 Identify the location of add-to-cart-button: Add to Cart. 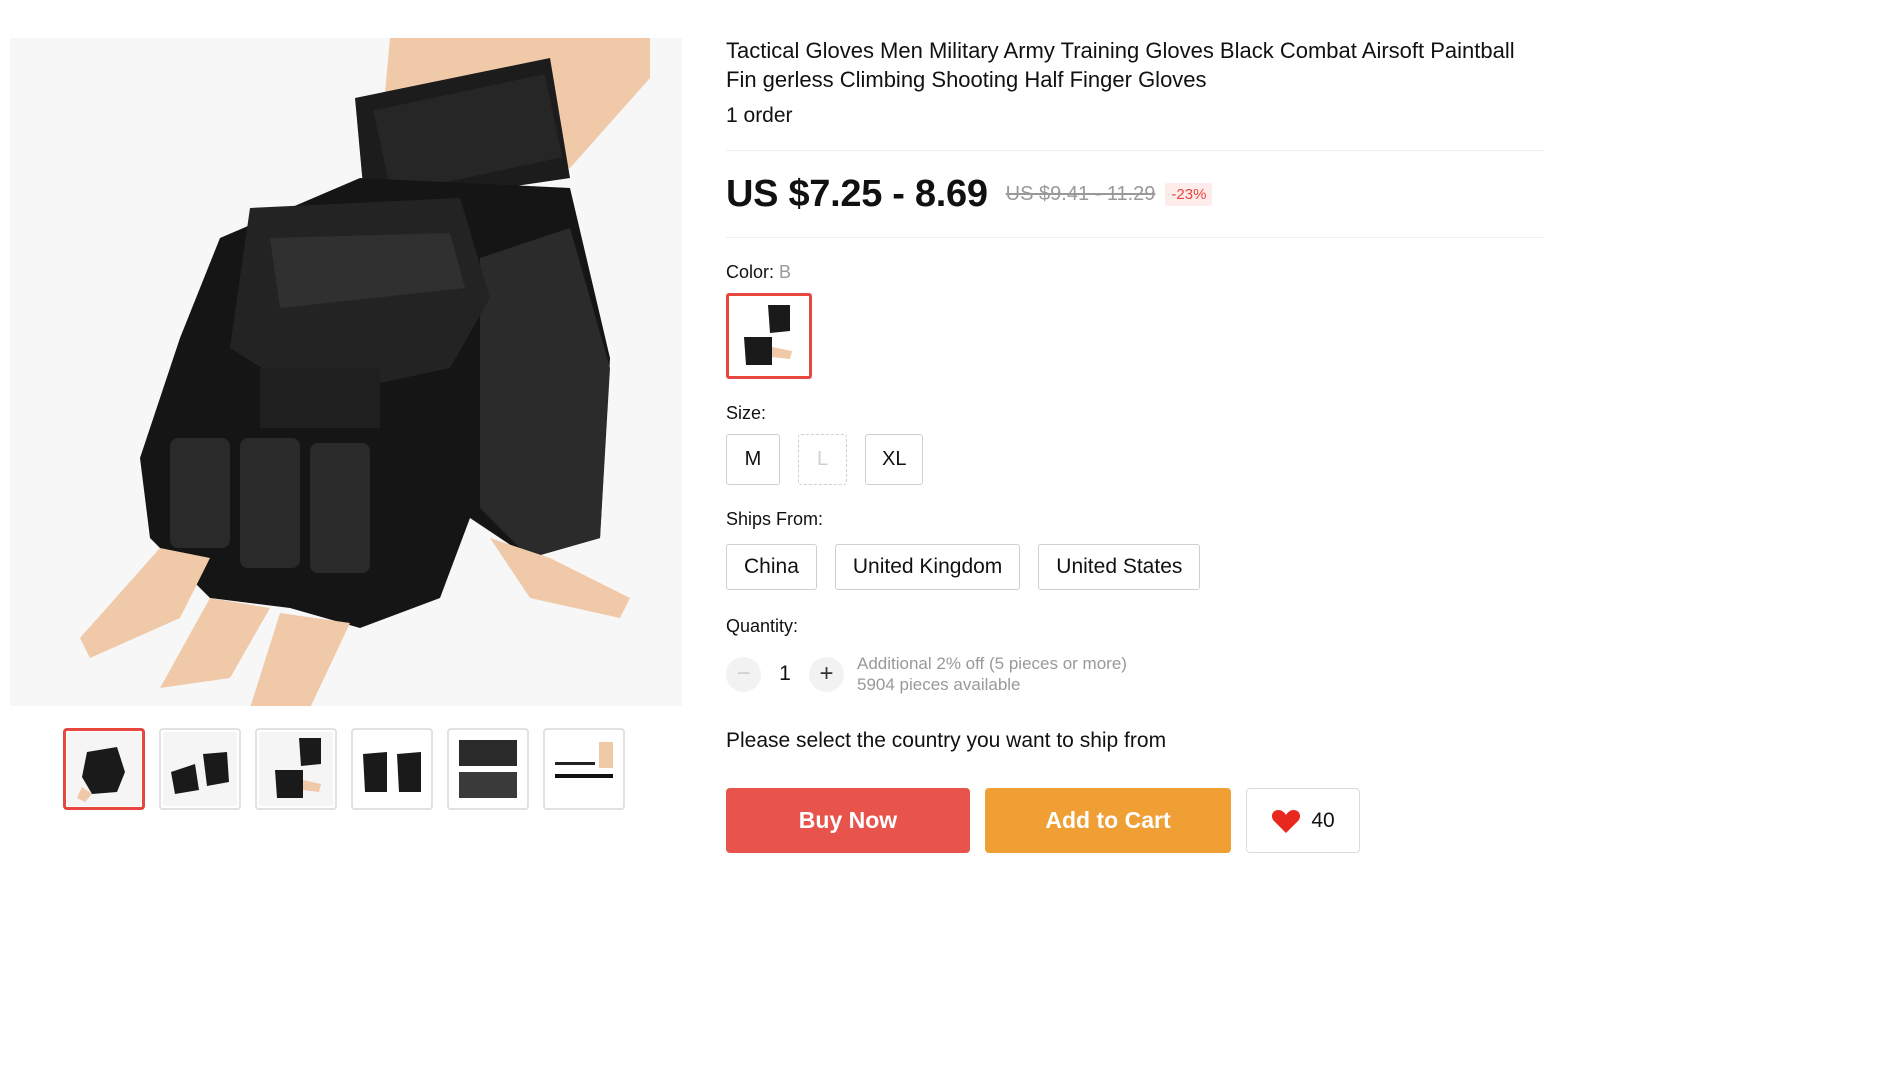
(1108, 820).